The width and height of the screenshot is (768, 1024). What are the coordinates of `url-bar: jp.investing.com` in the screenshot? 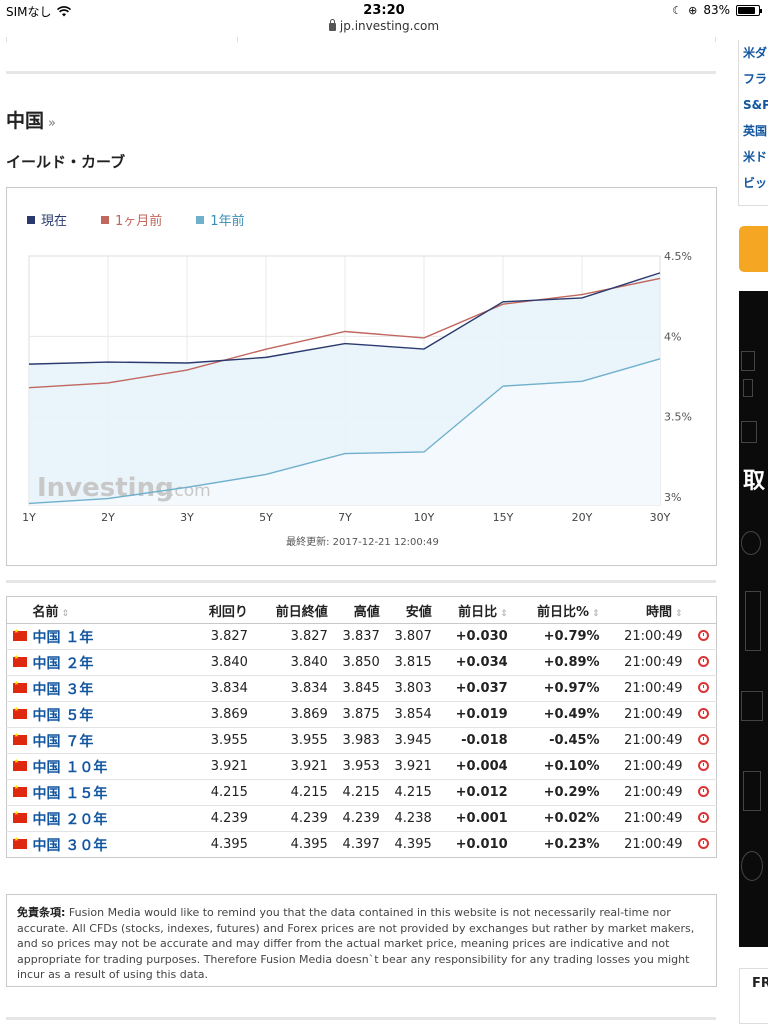 It's located at (384, 28).